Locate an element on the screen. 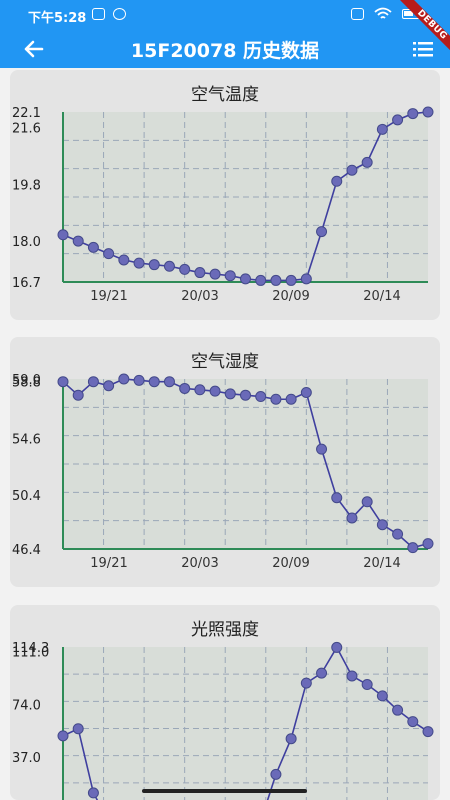  notification-icons is located at coordinates (109, 14).